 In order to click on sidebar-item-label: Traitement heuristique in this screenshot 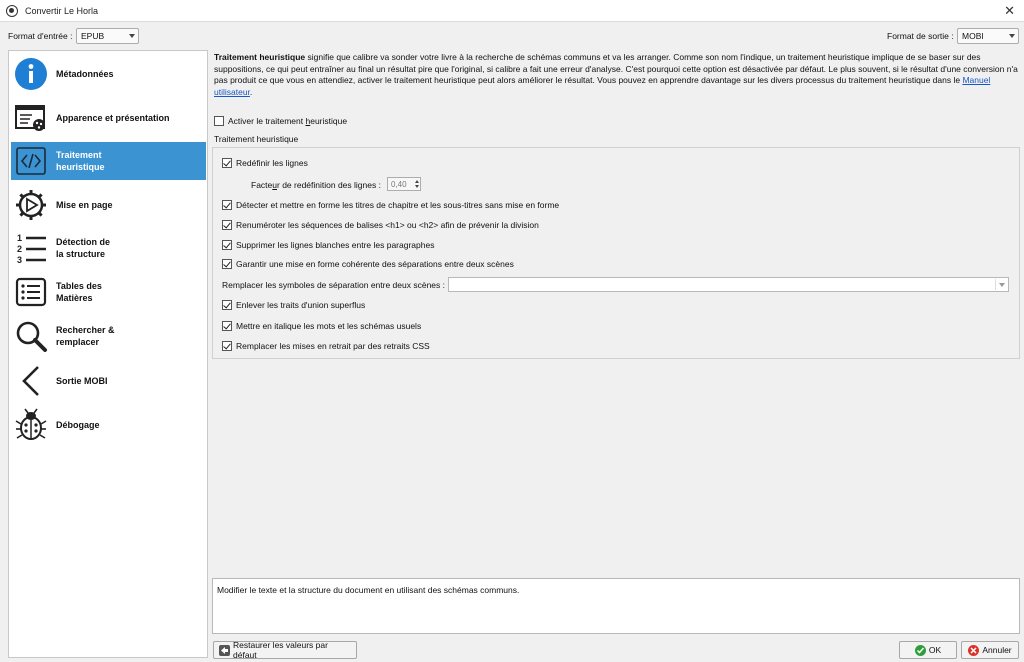, I will do `click(80, 161)`.